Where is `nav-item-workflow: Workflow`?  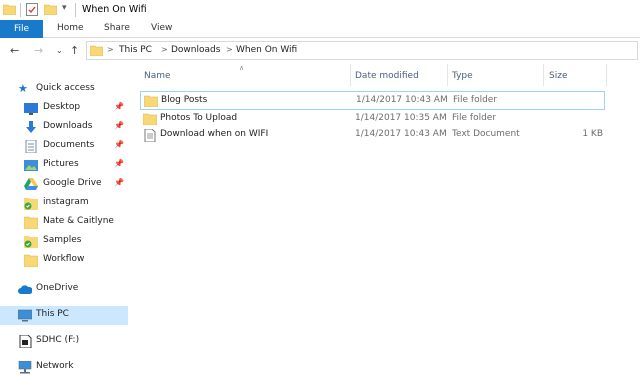
nav-item-workflow: Workflow is located at coordinates (64, 260).